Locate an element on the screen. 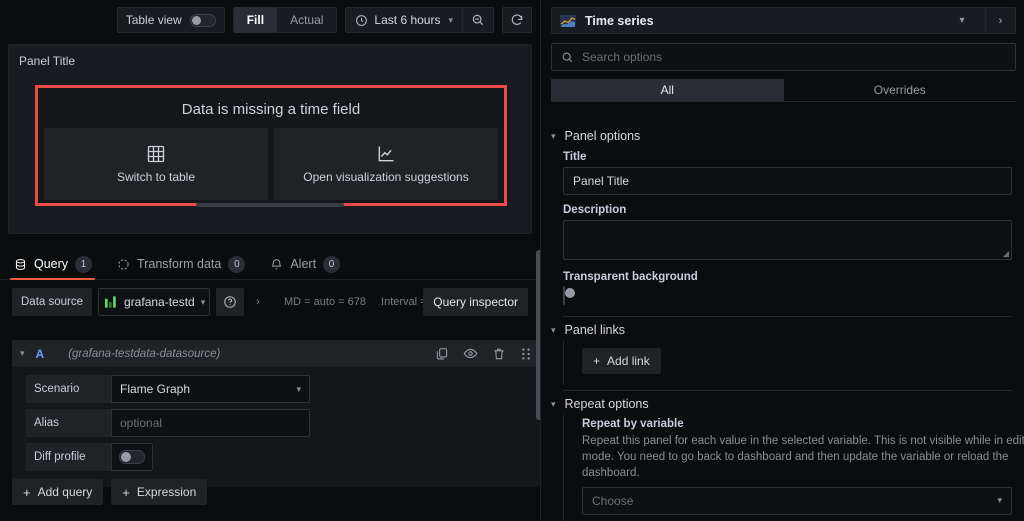  panel-links-heading: Panel links is located at coordinates (594, 330).